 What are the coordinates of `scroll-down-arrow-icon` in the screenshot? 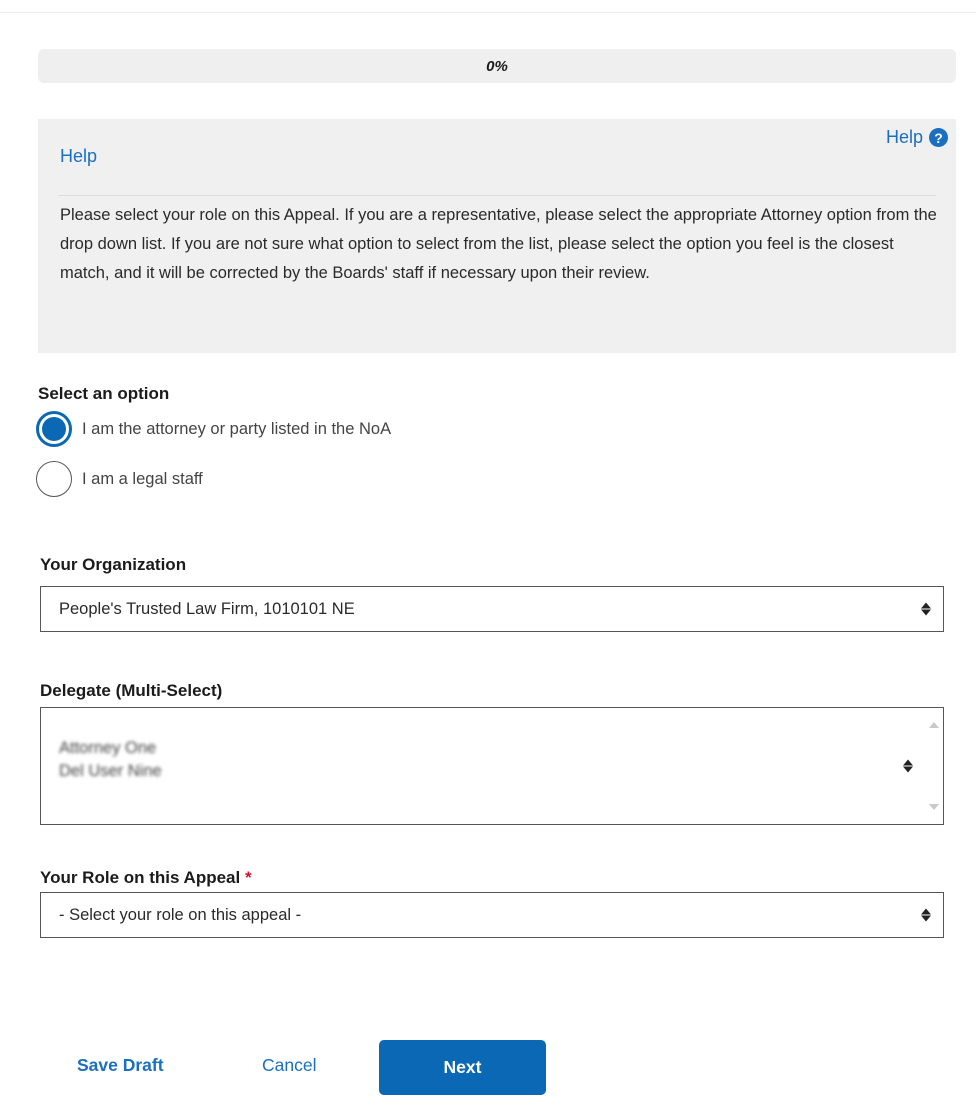 It's located at (934, 807).